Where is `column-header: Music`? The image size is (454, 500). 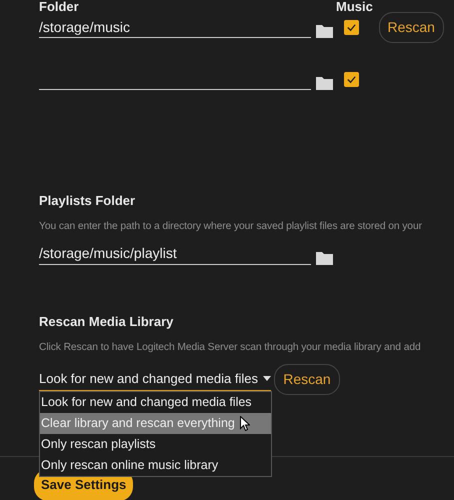 column-header: Music is located at coordinates (354, 6).